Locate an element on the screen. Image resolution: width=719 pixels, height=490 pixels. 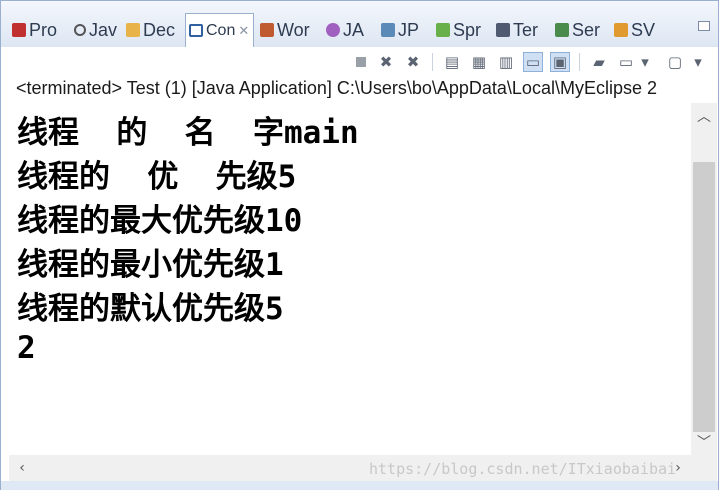
remove-launch-icon: ✖ is located at coordinates (386, 62).